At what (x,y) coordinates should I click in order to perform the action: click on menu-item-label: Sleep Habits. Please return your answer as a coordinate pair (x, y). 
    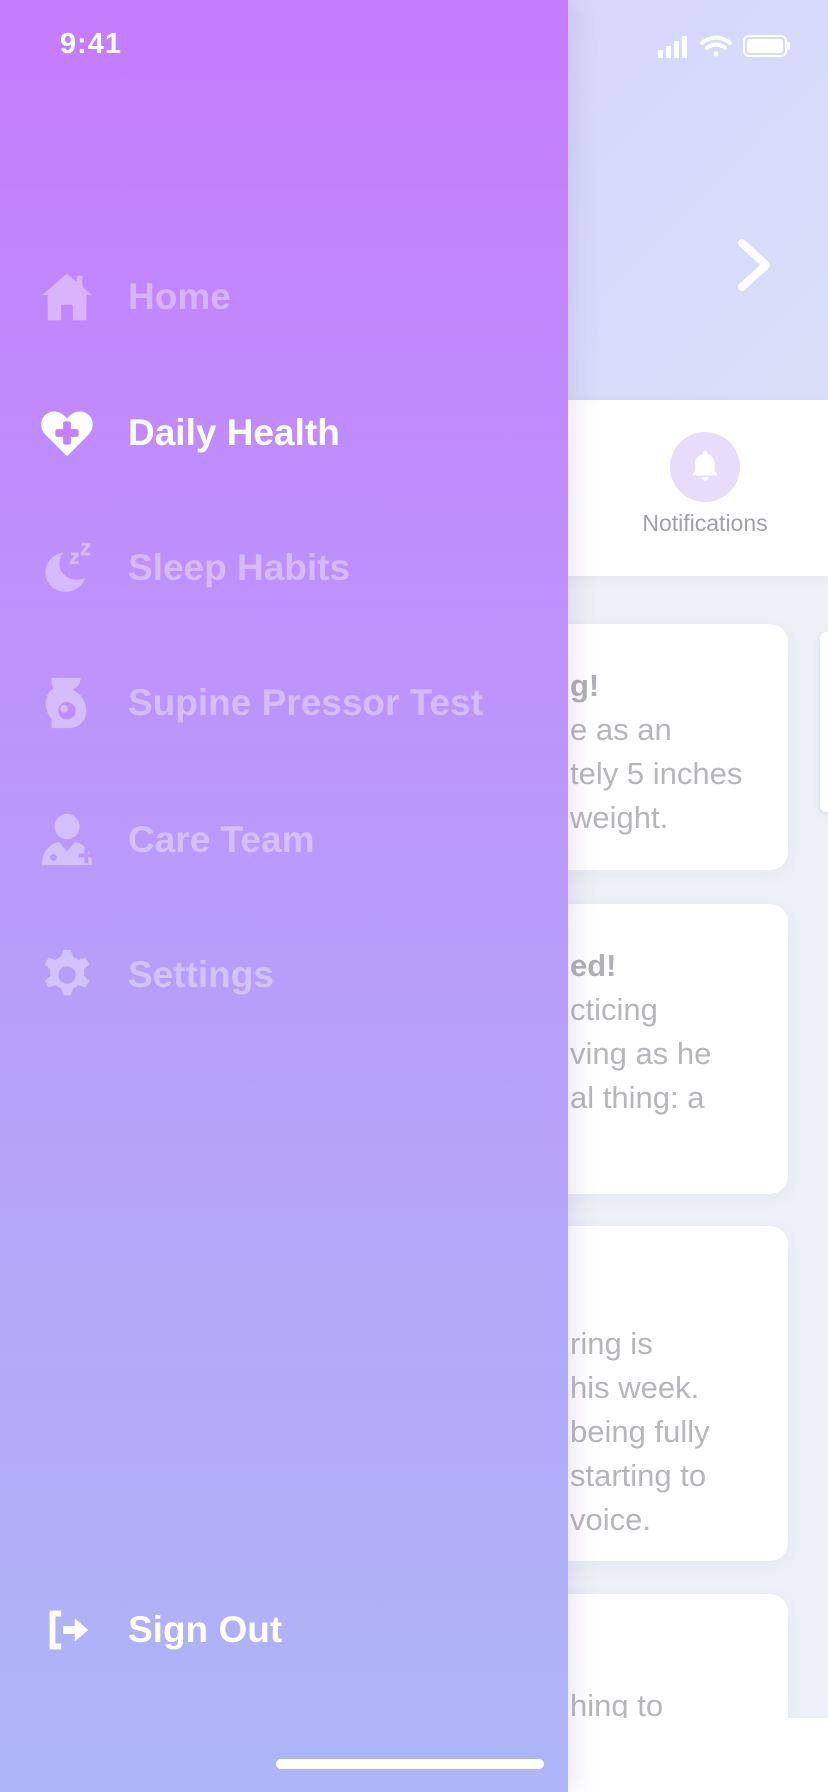
    Looking at the image, I should click on (239, 567).